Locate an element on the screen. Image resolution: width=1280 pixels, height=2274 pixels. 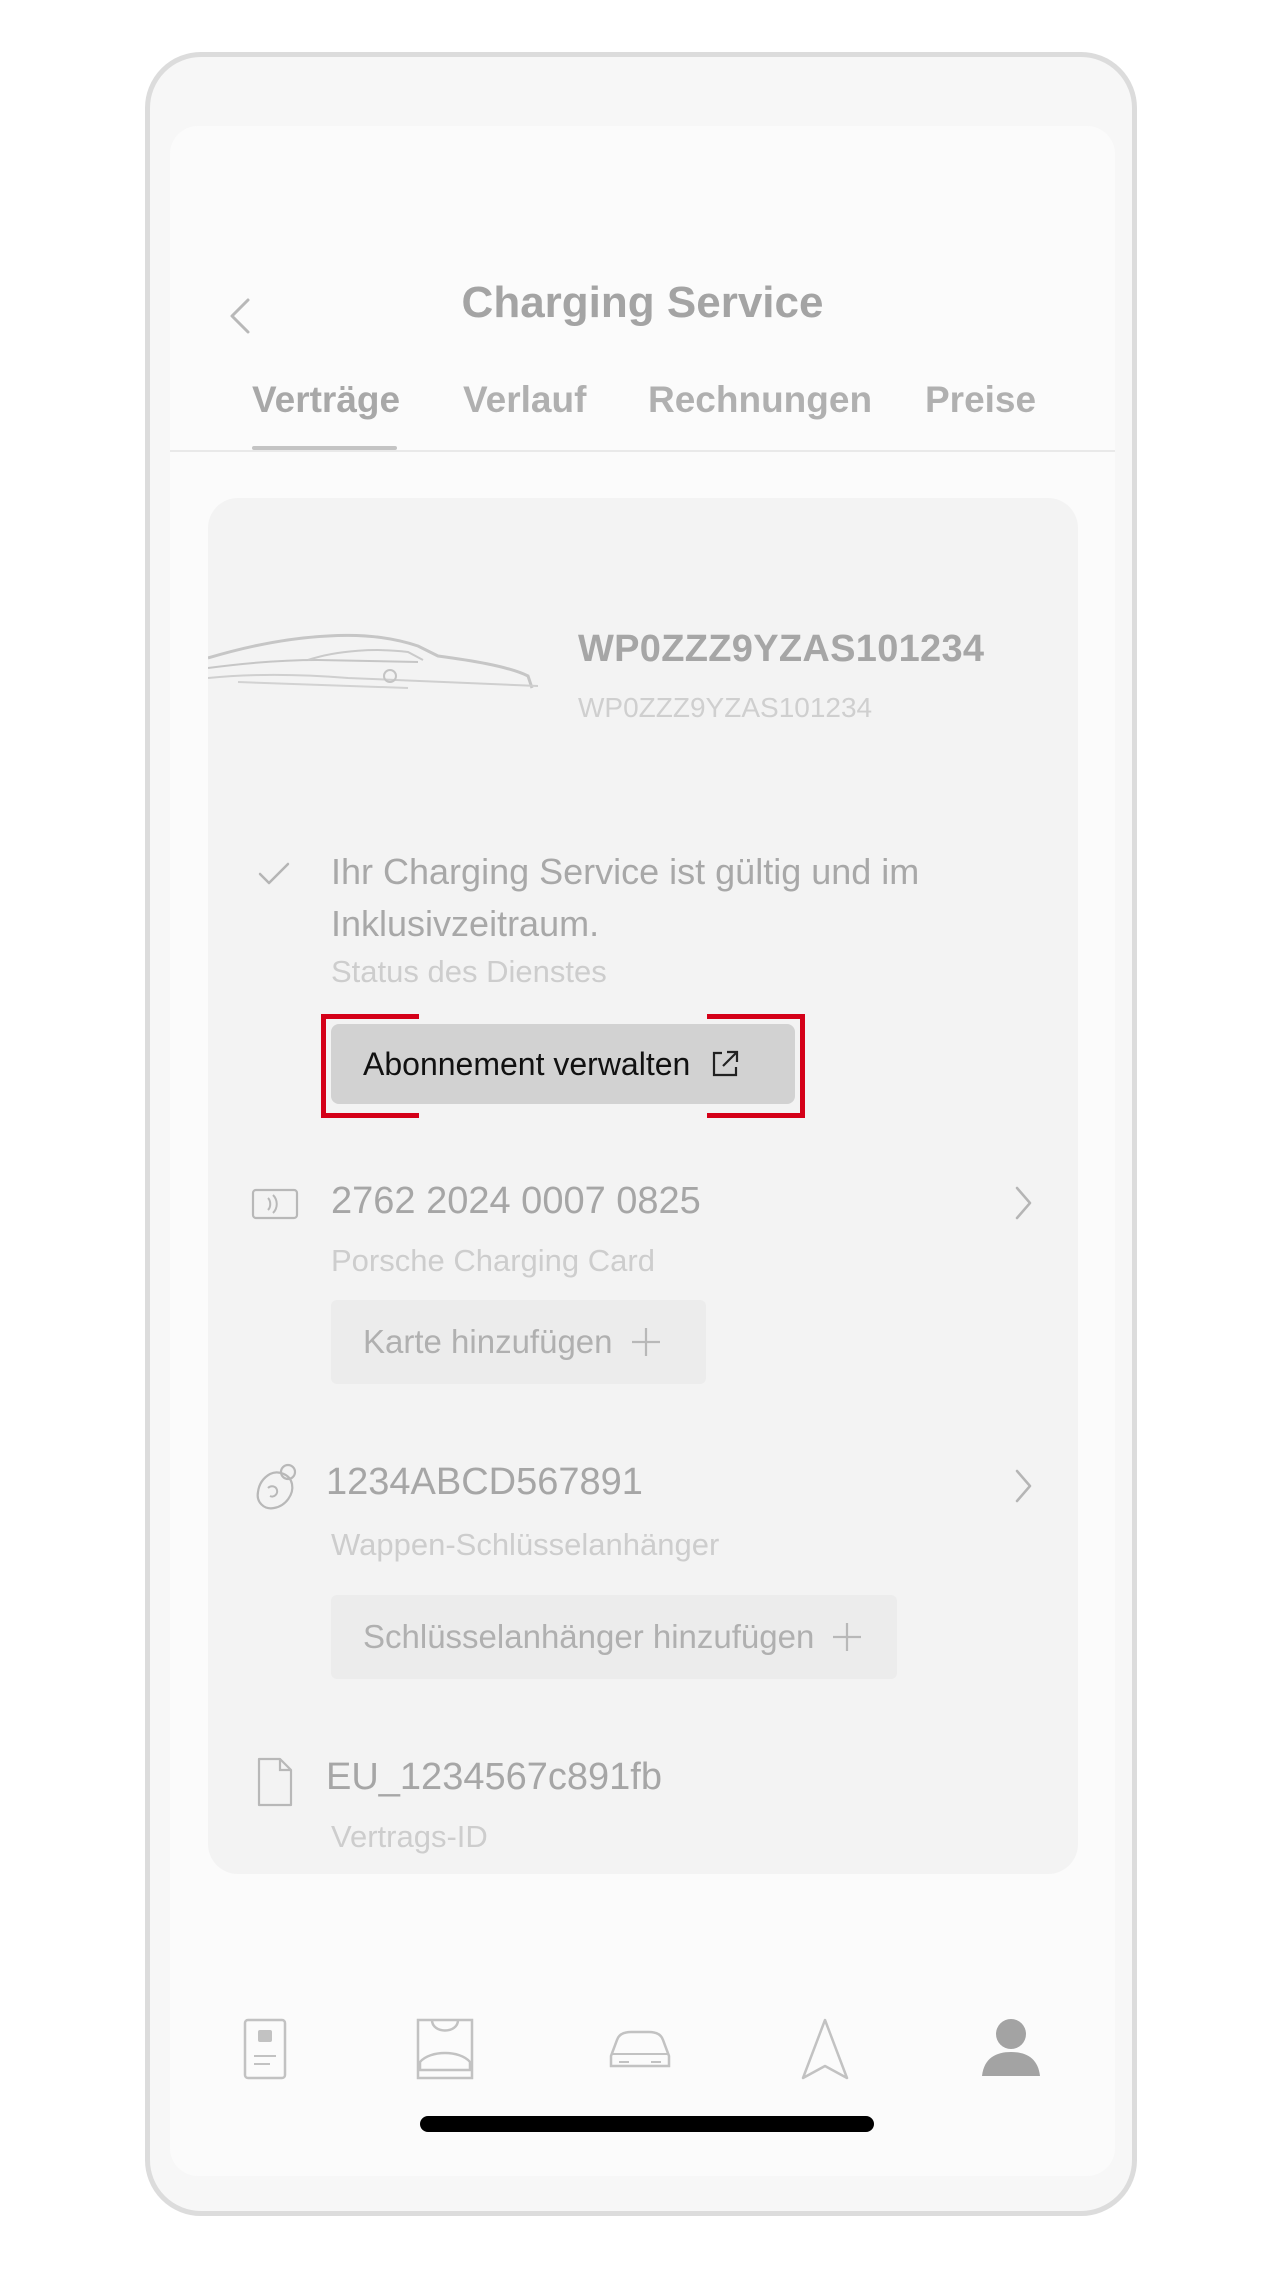
external-link-icon is located at coordinates (726, 1063).